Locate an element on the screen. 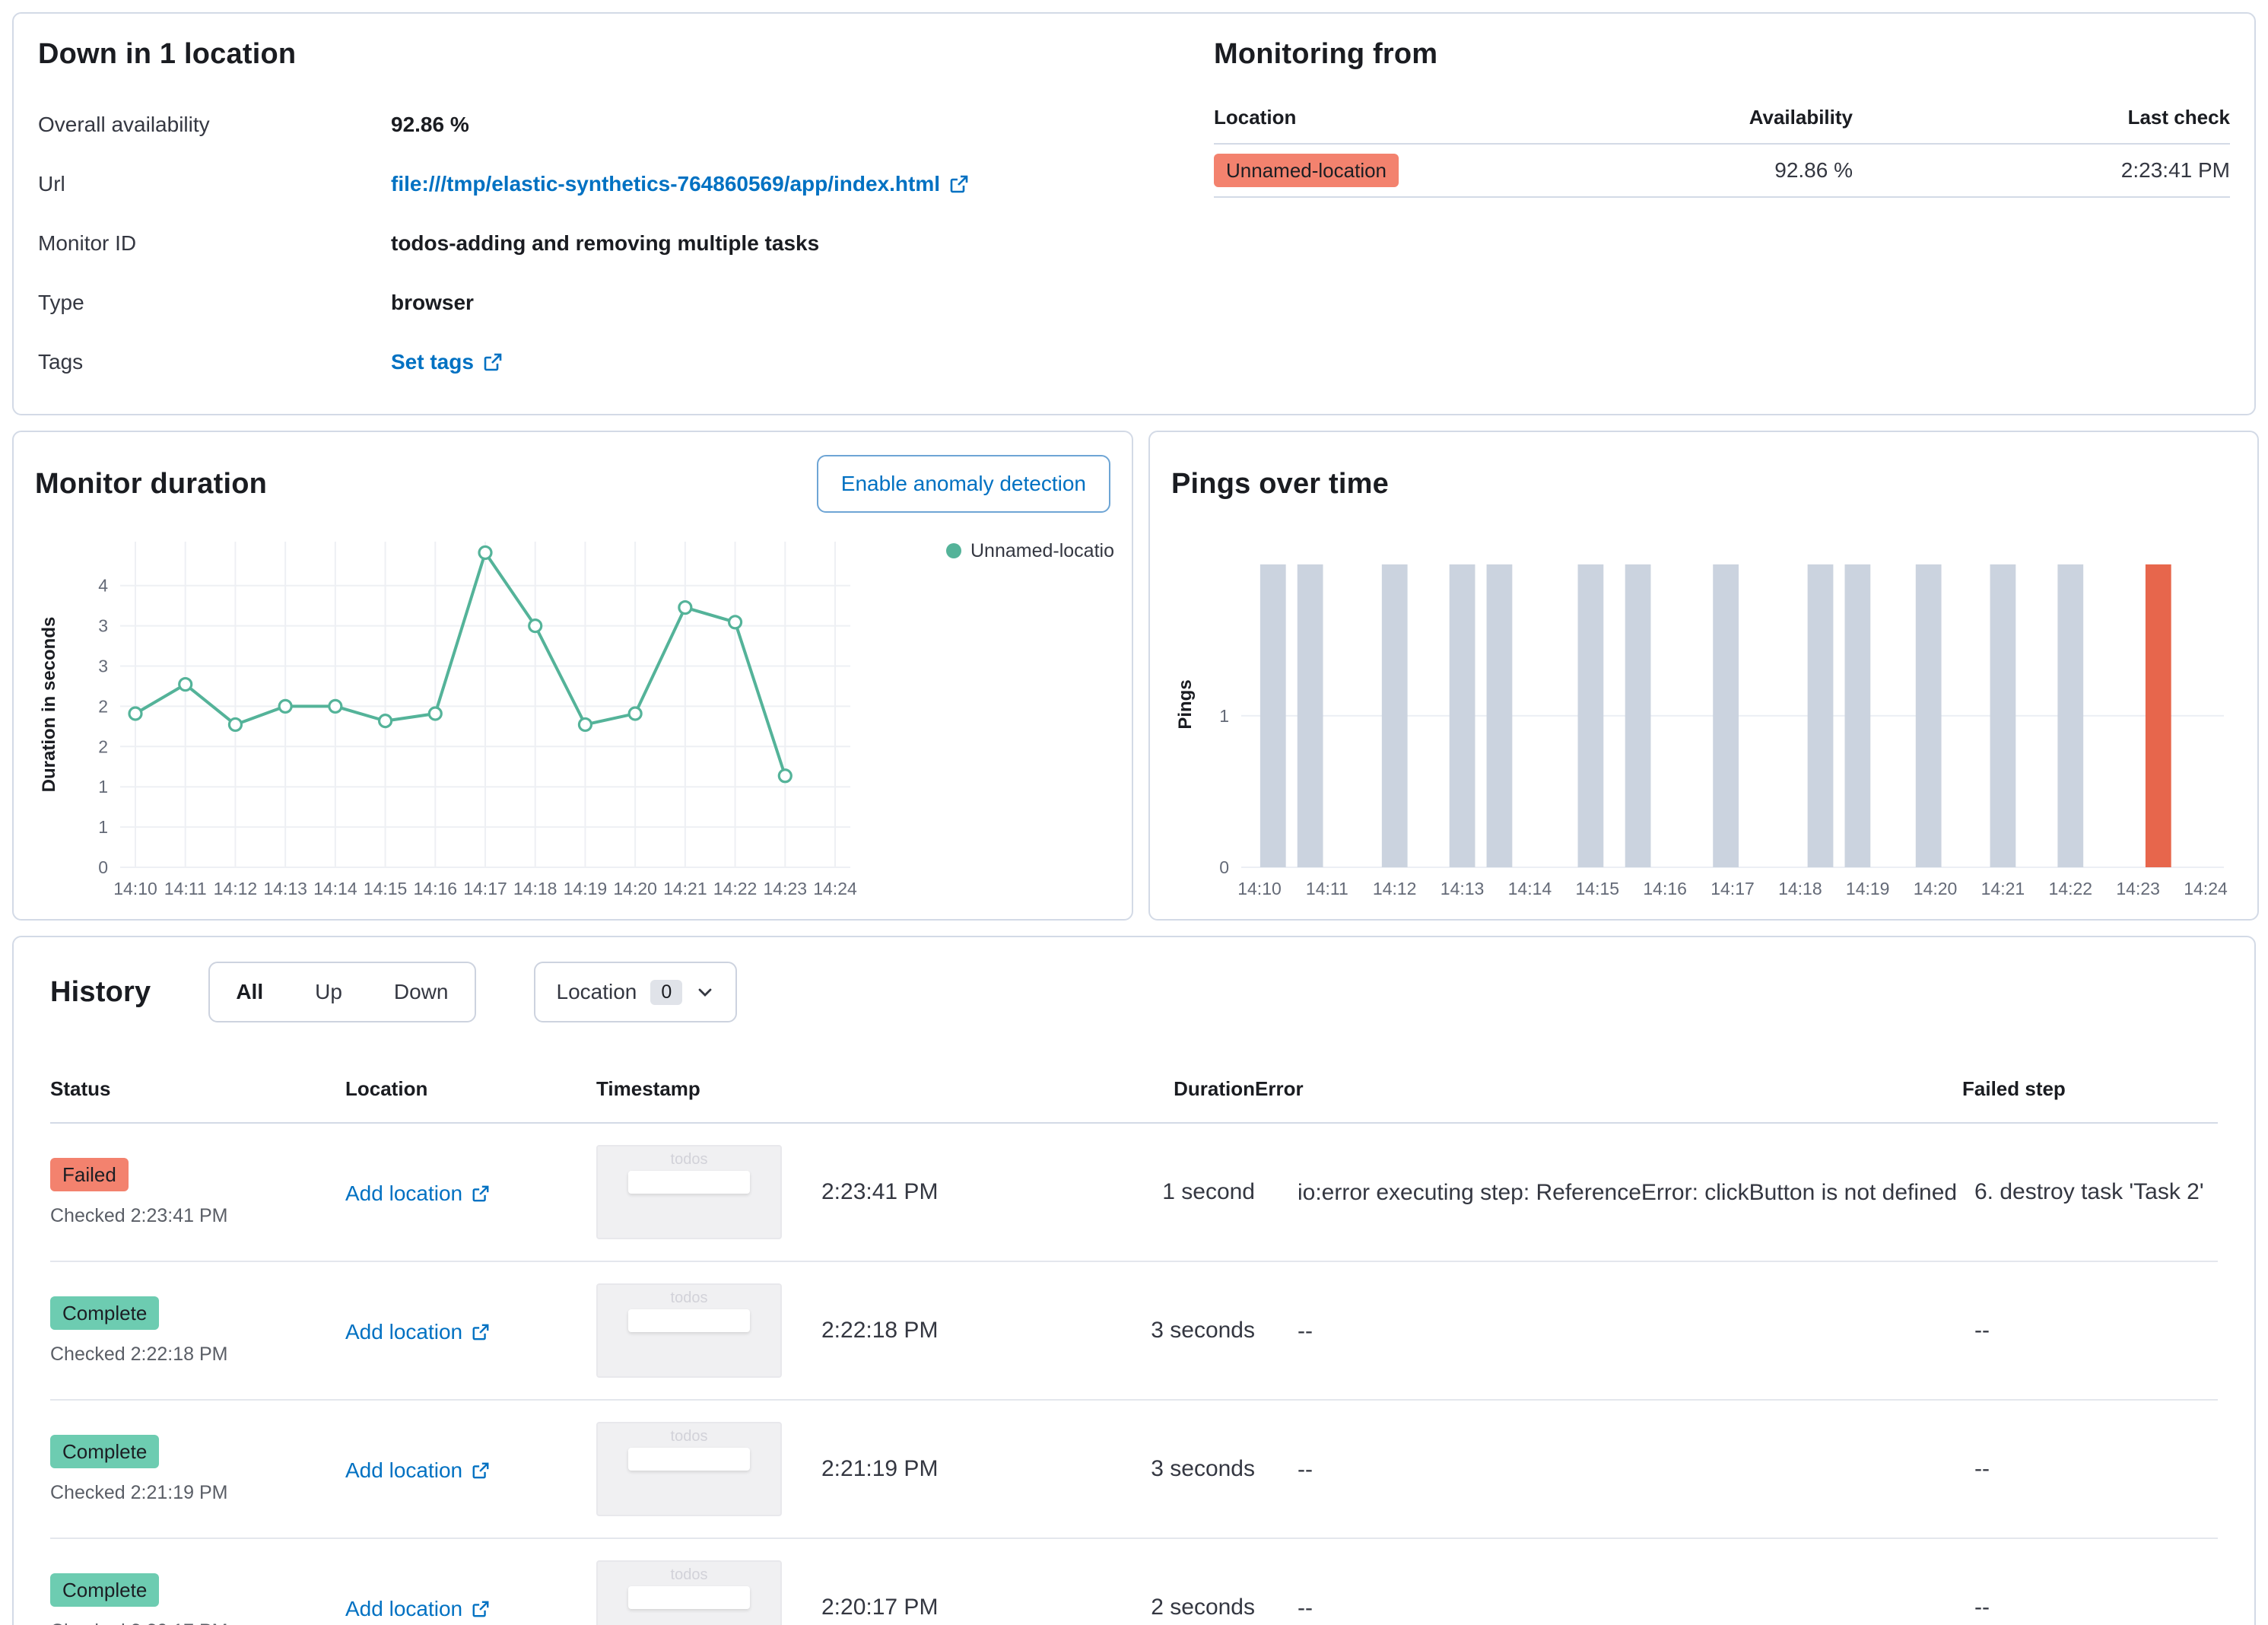  duration-cell: 1 second is located at coordinates (1208, 1192).